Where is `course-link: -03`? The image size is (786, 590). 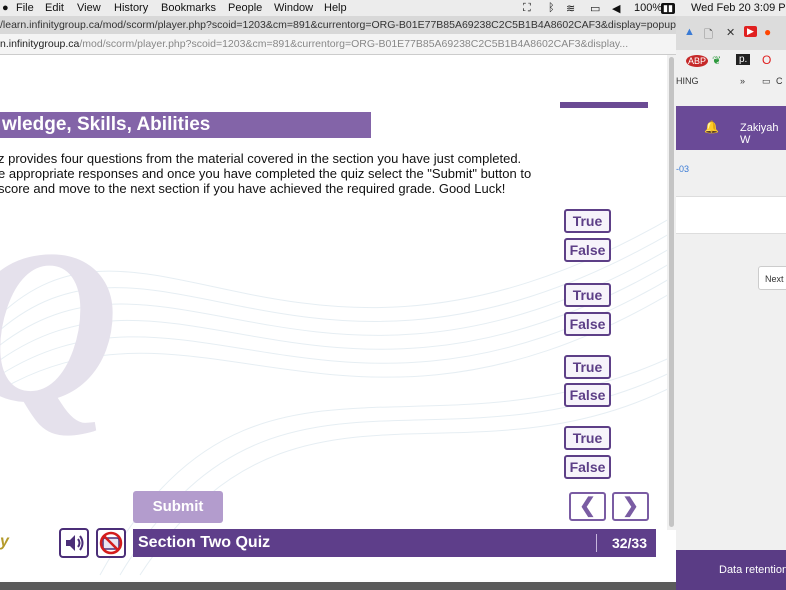 course-link: -03 is located at coordinates (682, 169).